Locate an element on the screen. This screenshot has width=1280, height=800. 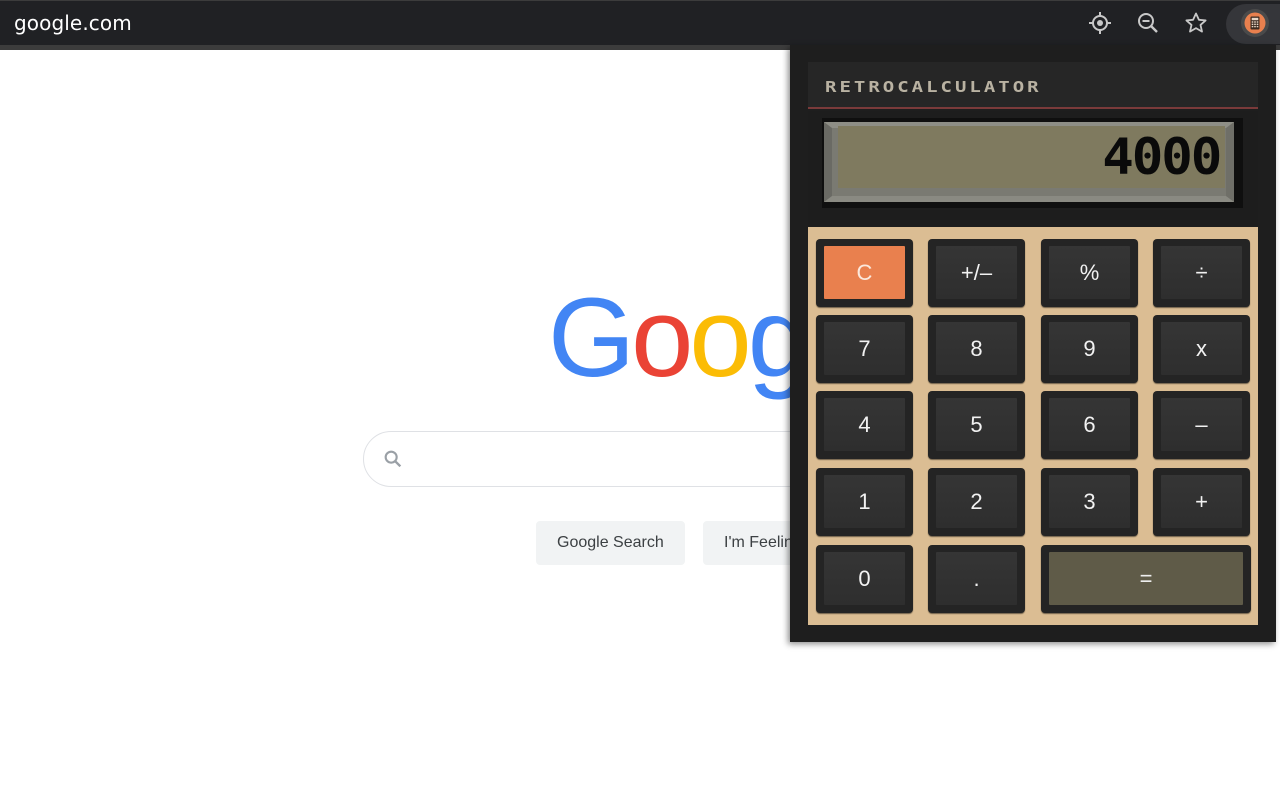
key-digit-5-button: 5 is located at coordinates (976, 425).